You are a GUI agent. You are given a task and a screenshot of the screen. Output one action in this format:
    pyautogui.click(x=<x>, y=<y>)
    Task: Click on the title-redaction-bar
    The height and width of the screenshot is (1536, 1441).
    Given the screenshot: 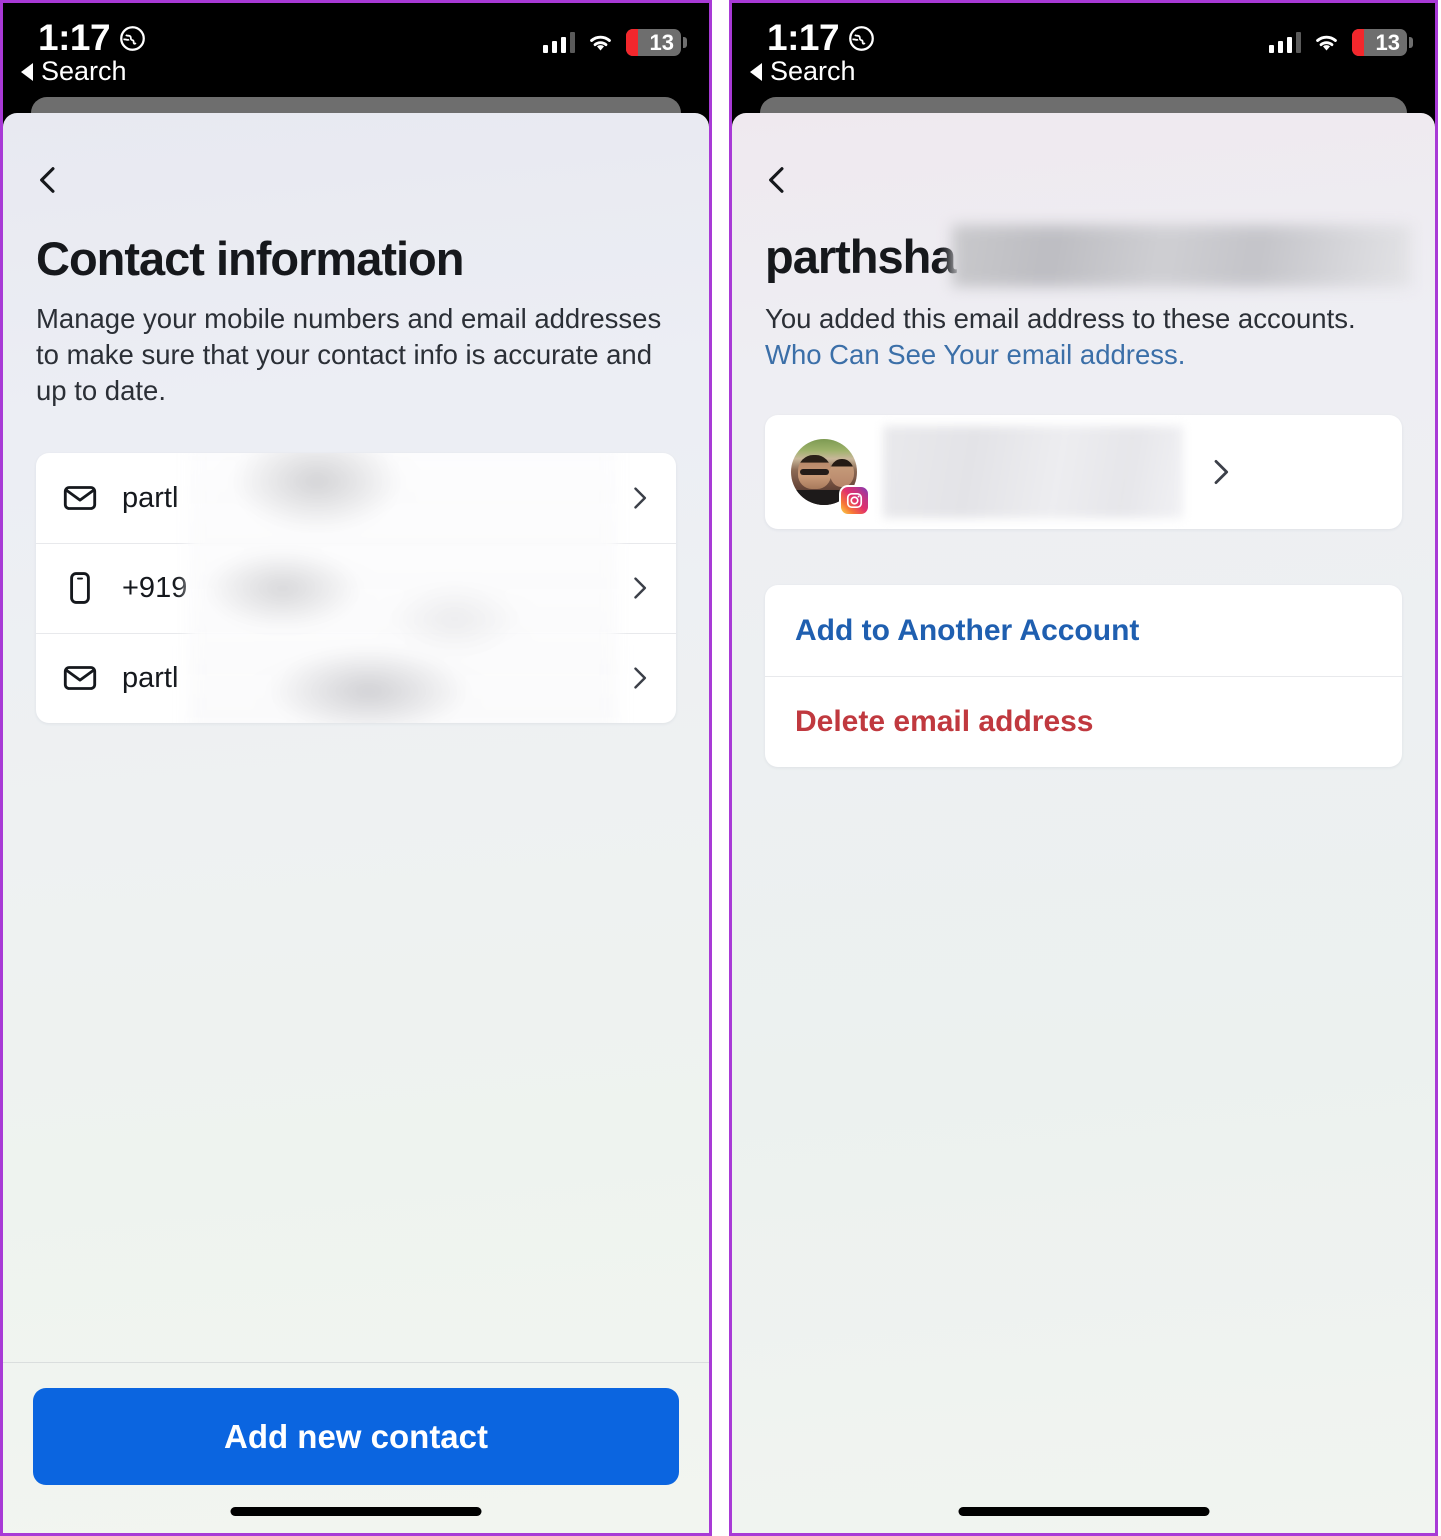 What is the action you would take?
    pyautogui.click(x=1181, y=256)
    